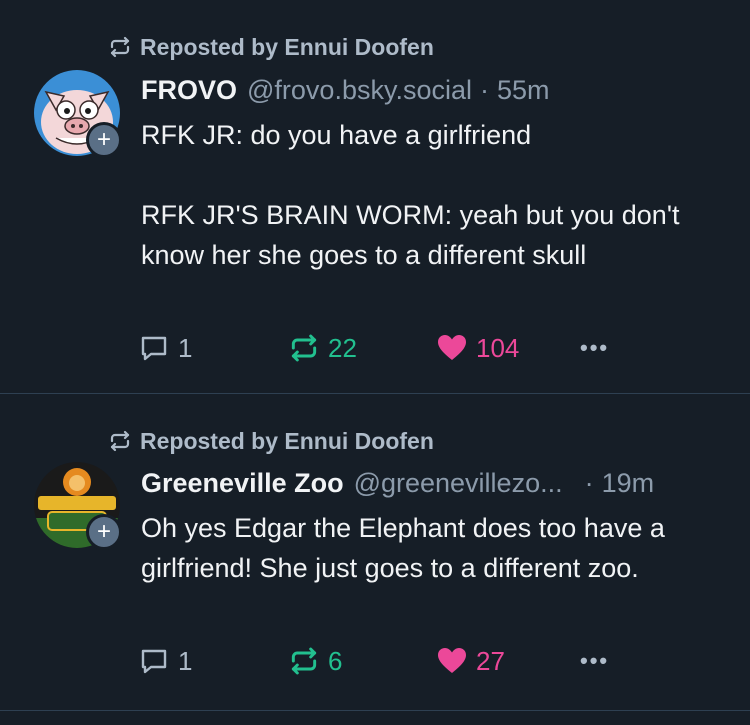 This screenshot has height=725, width=750. I want to click on post-actions: 1 6 27 •••, so click(438, 661).